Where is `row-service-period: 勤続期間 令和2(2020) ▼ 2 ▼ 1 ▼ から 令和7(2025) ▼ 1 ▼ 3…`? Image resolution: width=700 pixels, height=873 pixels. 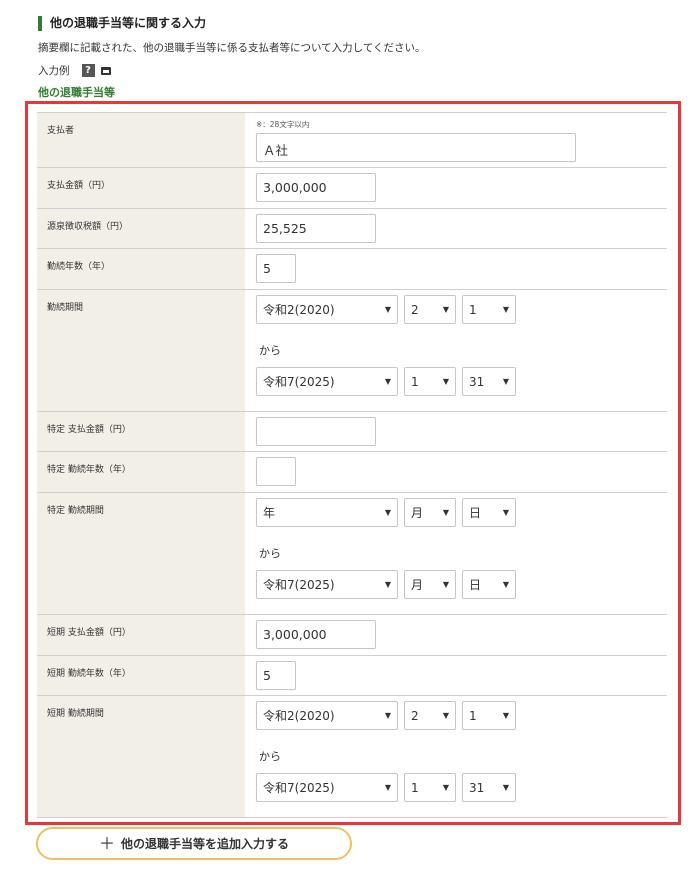 row-service-period: 勤続期間 令和2(2020) ▼ 2 ▼ 1 ▼ から 令和7(2025) ▼ 1 ▼ 3… is located at coordinates (352, 351).